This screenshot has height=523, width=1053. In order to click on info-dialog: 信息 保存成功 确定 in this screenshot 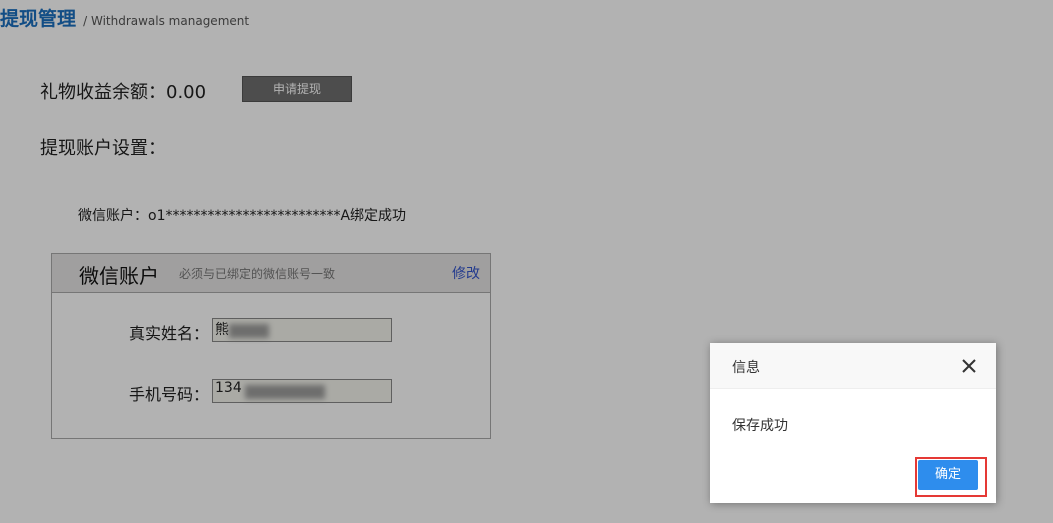, I will do `click(853, 423)`.